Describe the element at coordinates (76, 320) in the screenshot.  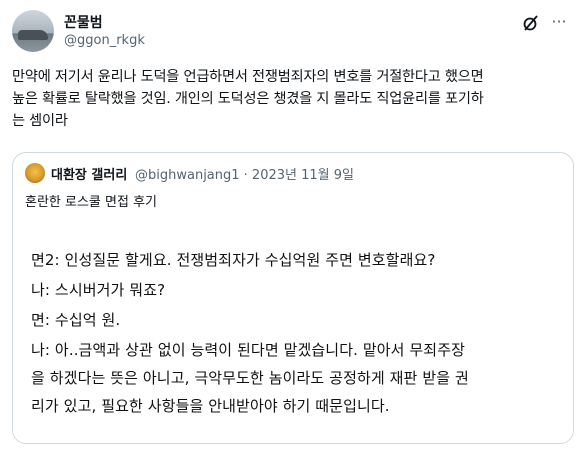
I see `image-line: 면: 수십억 원.` at that location.